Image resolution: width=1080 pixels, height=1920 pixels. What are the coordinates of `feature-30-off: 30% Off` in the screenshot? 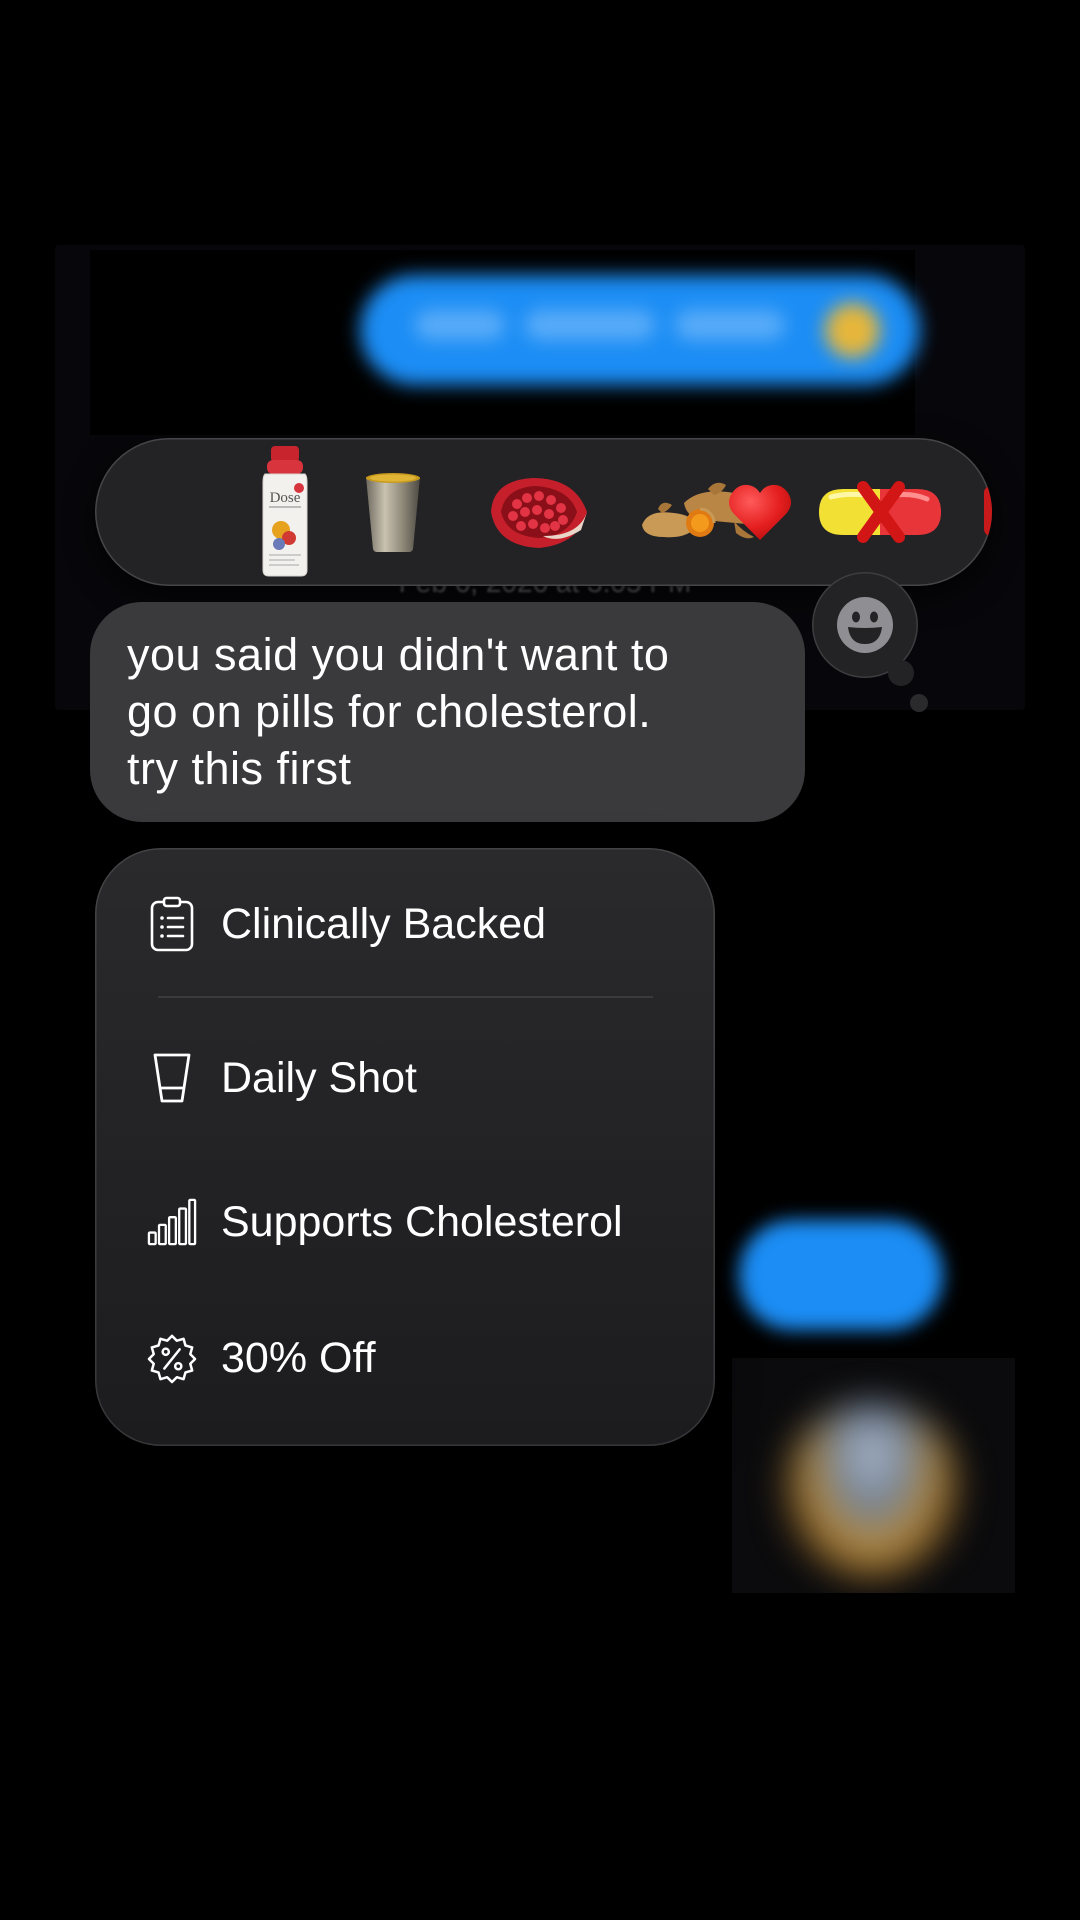 It's located at (261, 1358).